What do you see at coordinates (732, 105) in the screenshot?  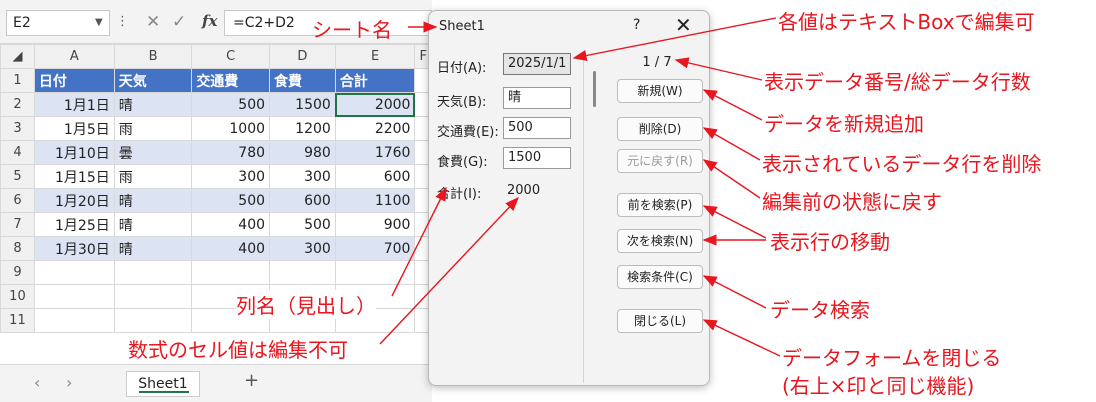 I see `arrow-add-new` at bounding box center [732, 105].